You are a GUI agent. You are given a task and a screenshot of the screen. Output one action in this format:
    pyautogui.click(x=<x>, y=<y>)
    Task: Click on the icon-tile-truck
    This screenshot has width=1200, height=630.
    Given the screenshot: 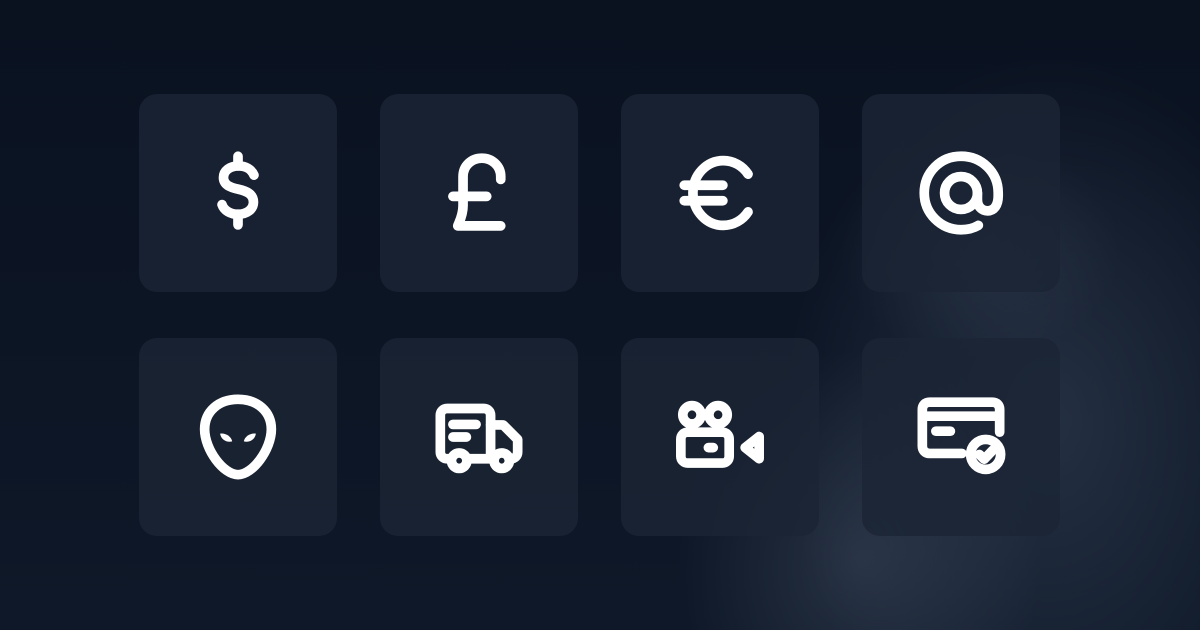 What is the action you would take?
    pyautogui.click(x=479, y=437)
    